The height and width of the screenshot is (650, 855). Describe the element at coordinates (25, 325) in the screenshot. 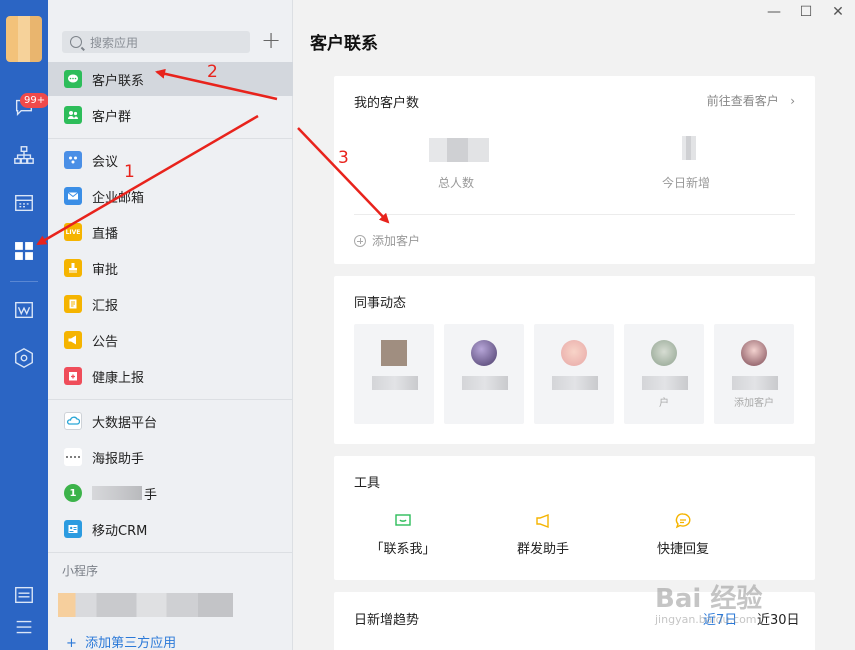

I see `left-rail: 99+` at that location.